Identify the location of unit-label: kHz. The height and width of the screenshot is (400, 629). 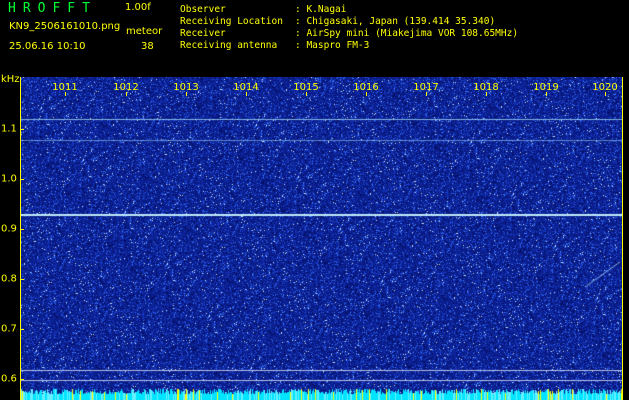
(10, 79).